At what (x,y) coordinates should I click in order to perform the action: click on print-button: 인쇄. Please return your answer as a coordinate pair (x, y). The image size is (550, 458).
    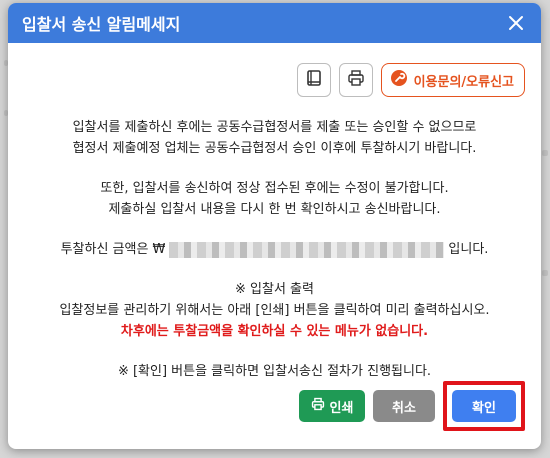
    Looking at the image, I should click on (332, 406).